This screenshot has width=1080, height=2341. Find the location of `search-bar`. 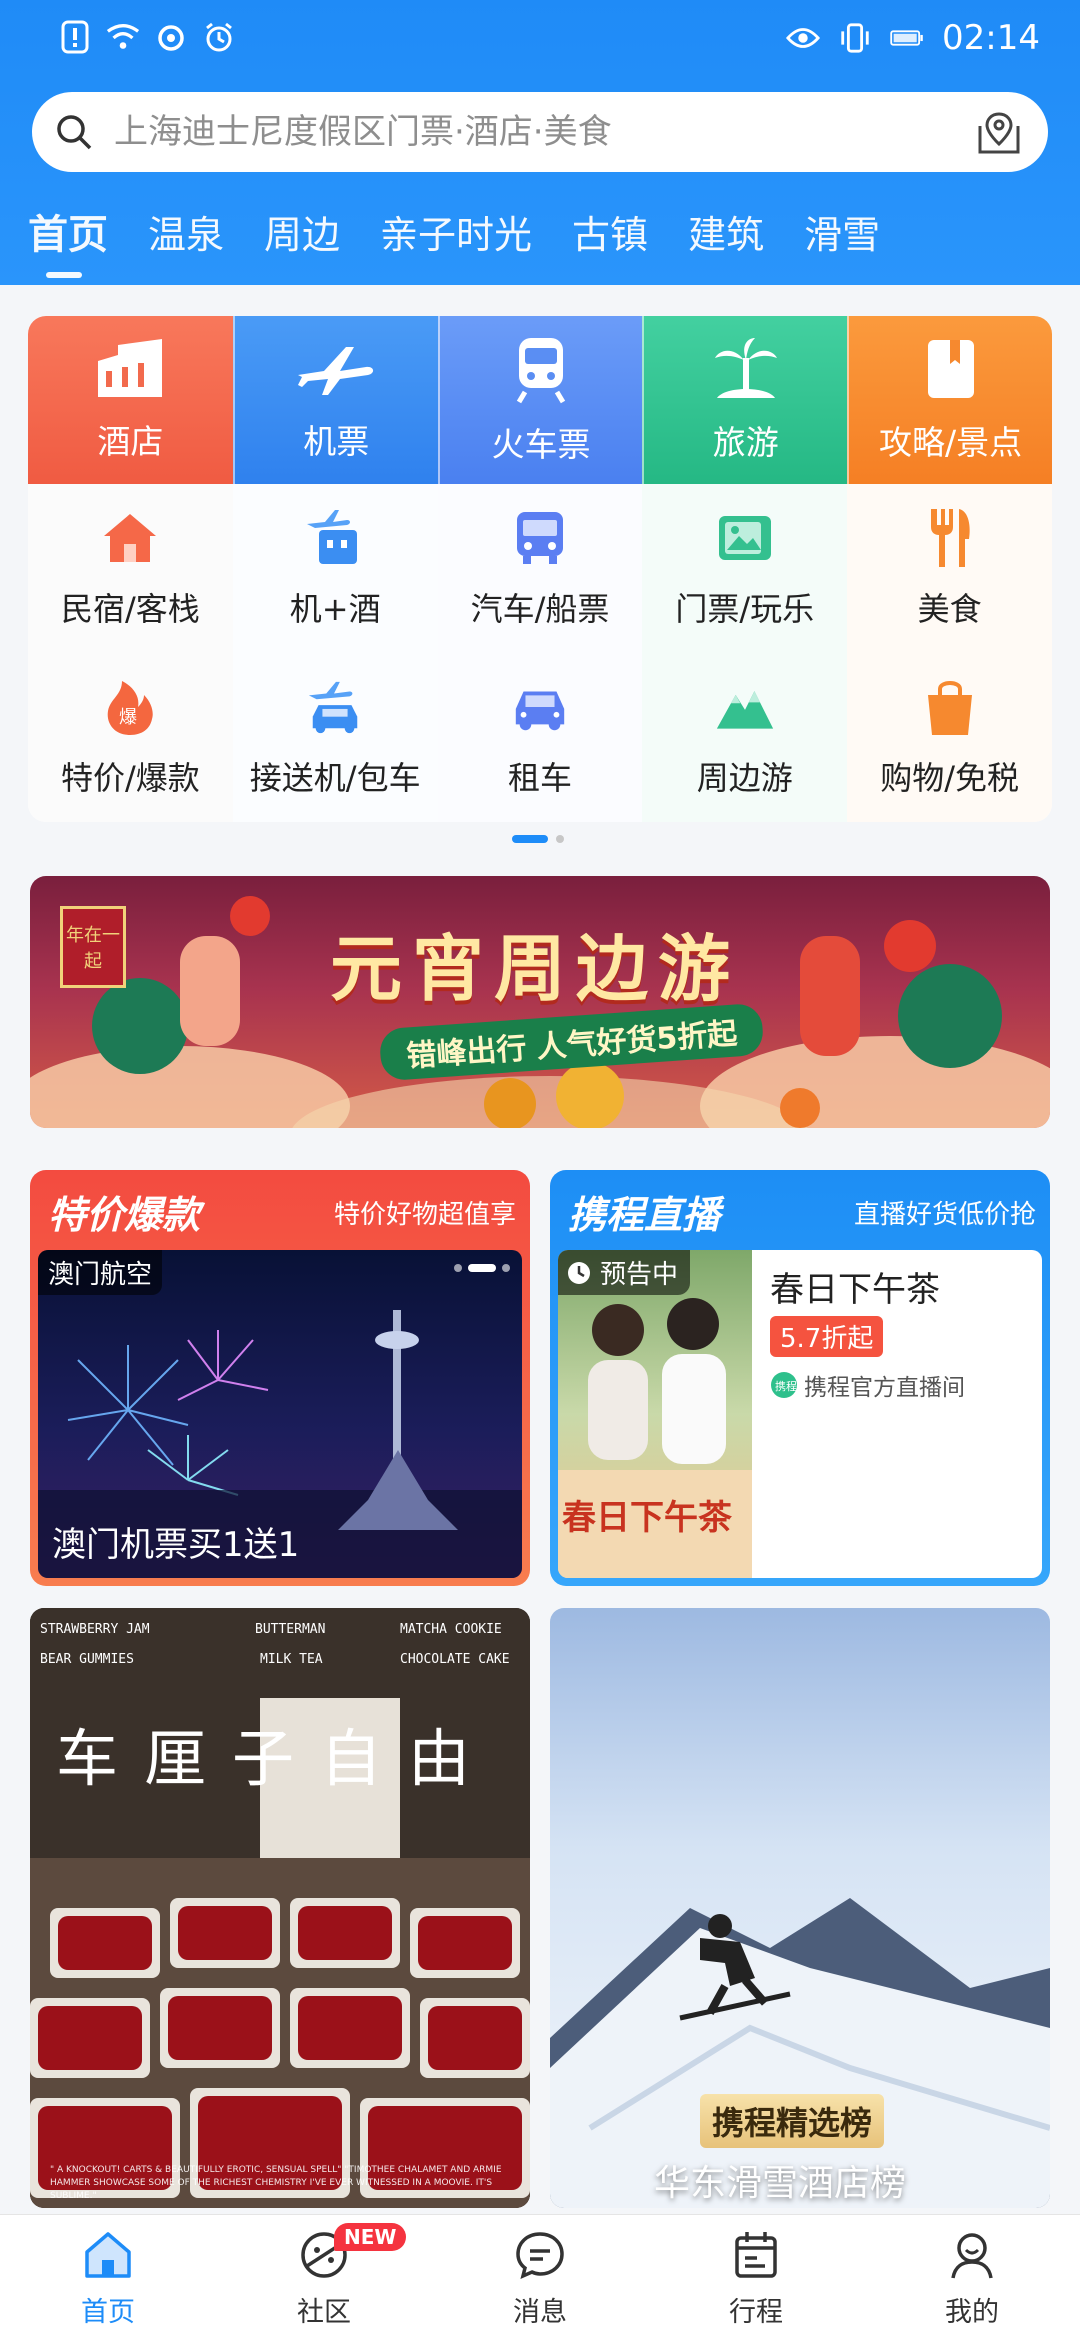

search-bar is located at coordinates (540, 132).